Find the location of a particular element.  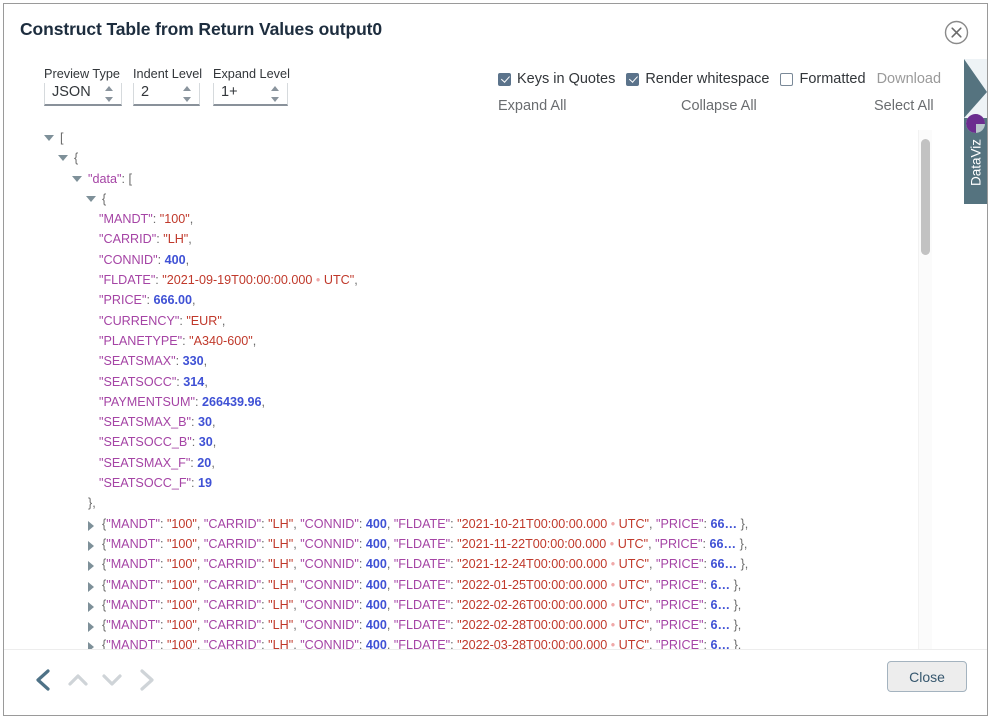

json-brace: { is located at coordinates (76, 158).